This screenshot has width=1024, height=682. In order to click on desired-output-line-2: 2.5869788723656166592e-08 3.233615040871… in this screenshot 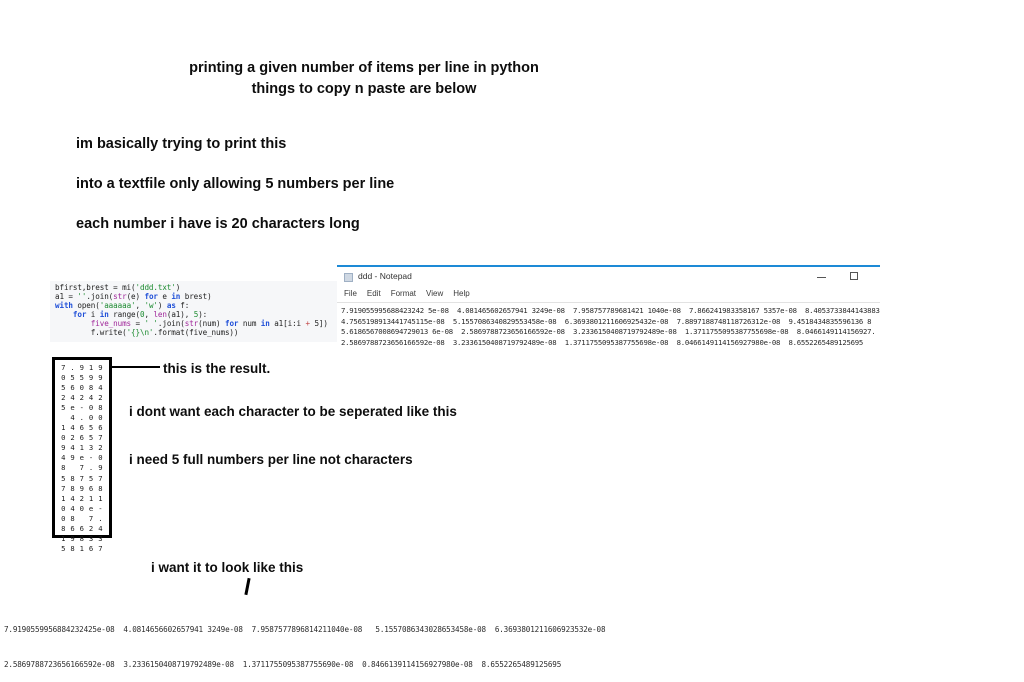, I will do `click(283, 664)`.